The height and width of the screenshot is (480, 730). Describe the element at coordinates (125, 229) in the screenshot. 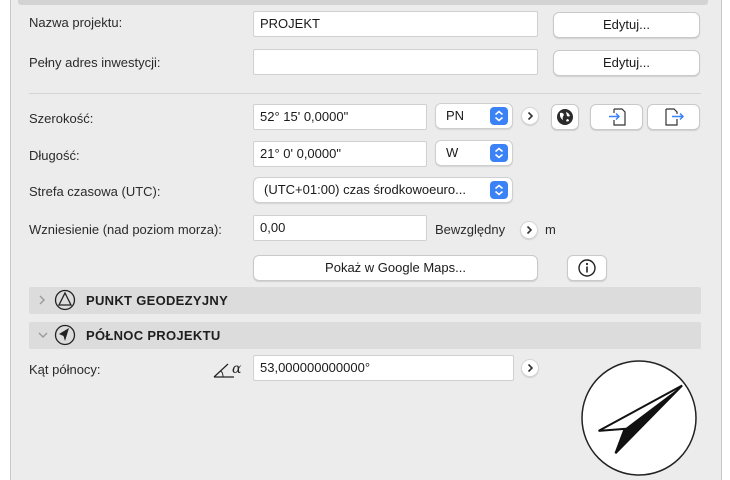

I see `elevation-label: Wzniesienie (nad poziom morza):` at that location.